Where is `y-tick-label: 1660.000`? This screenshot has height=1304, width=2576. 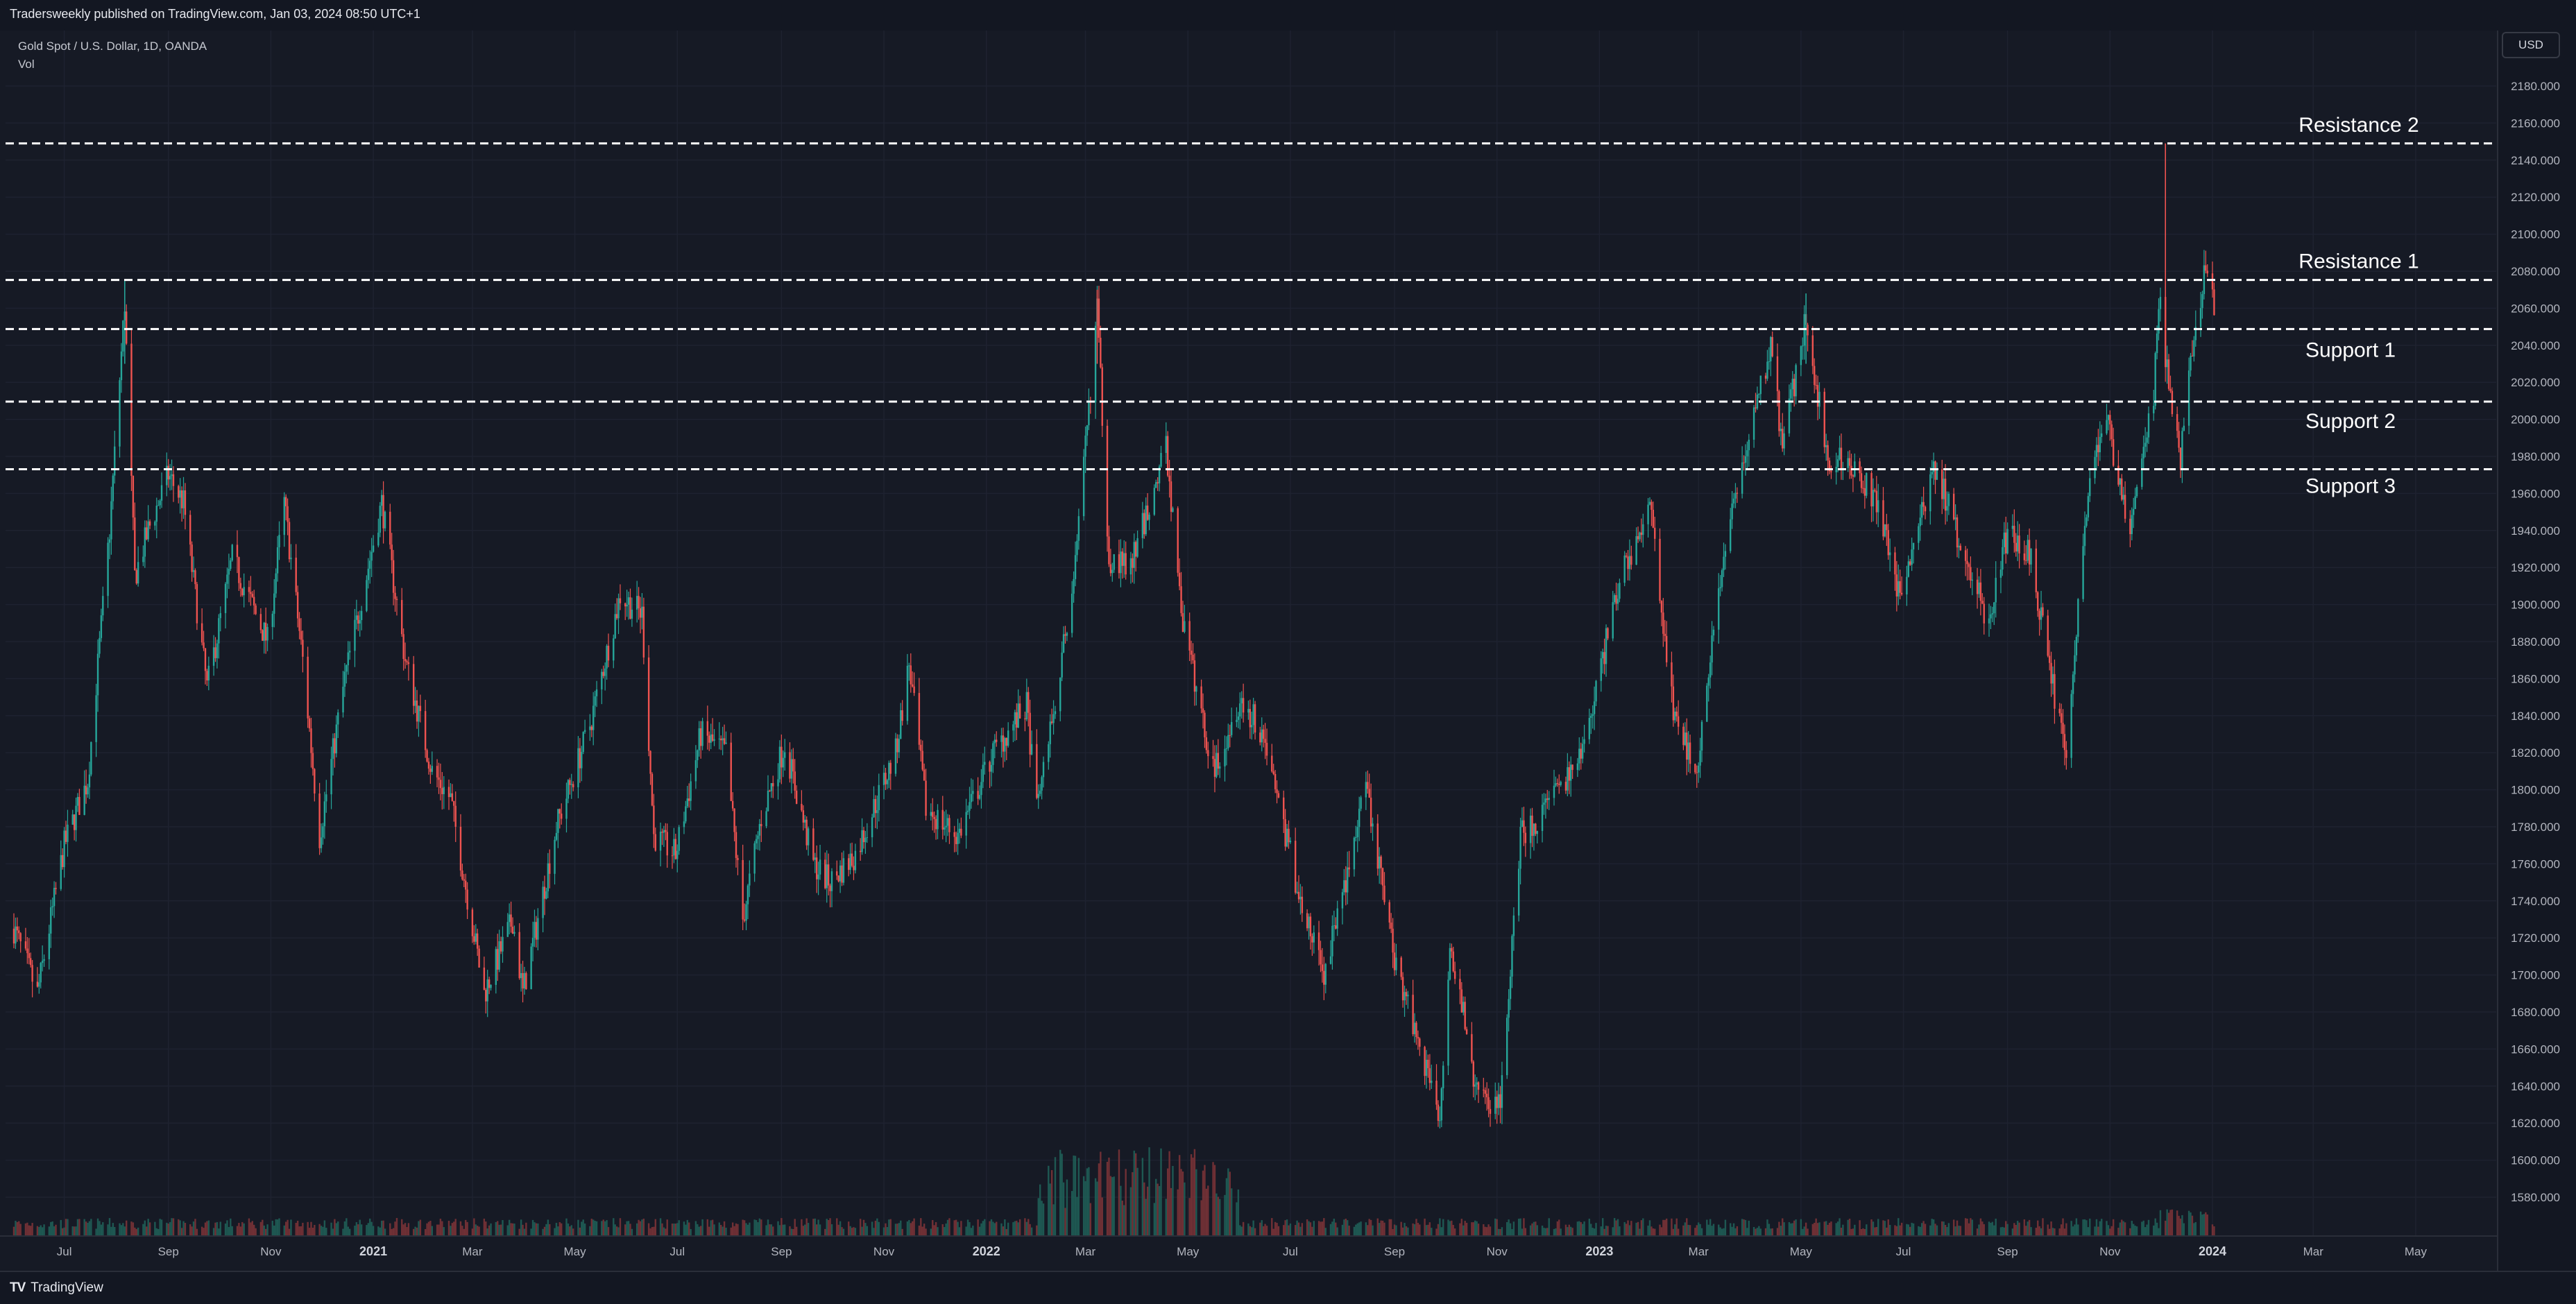
y-tick-label: 1660.000 is located at coordinates (2535, 1049).